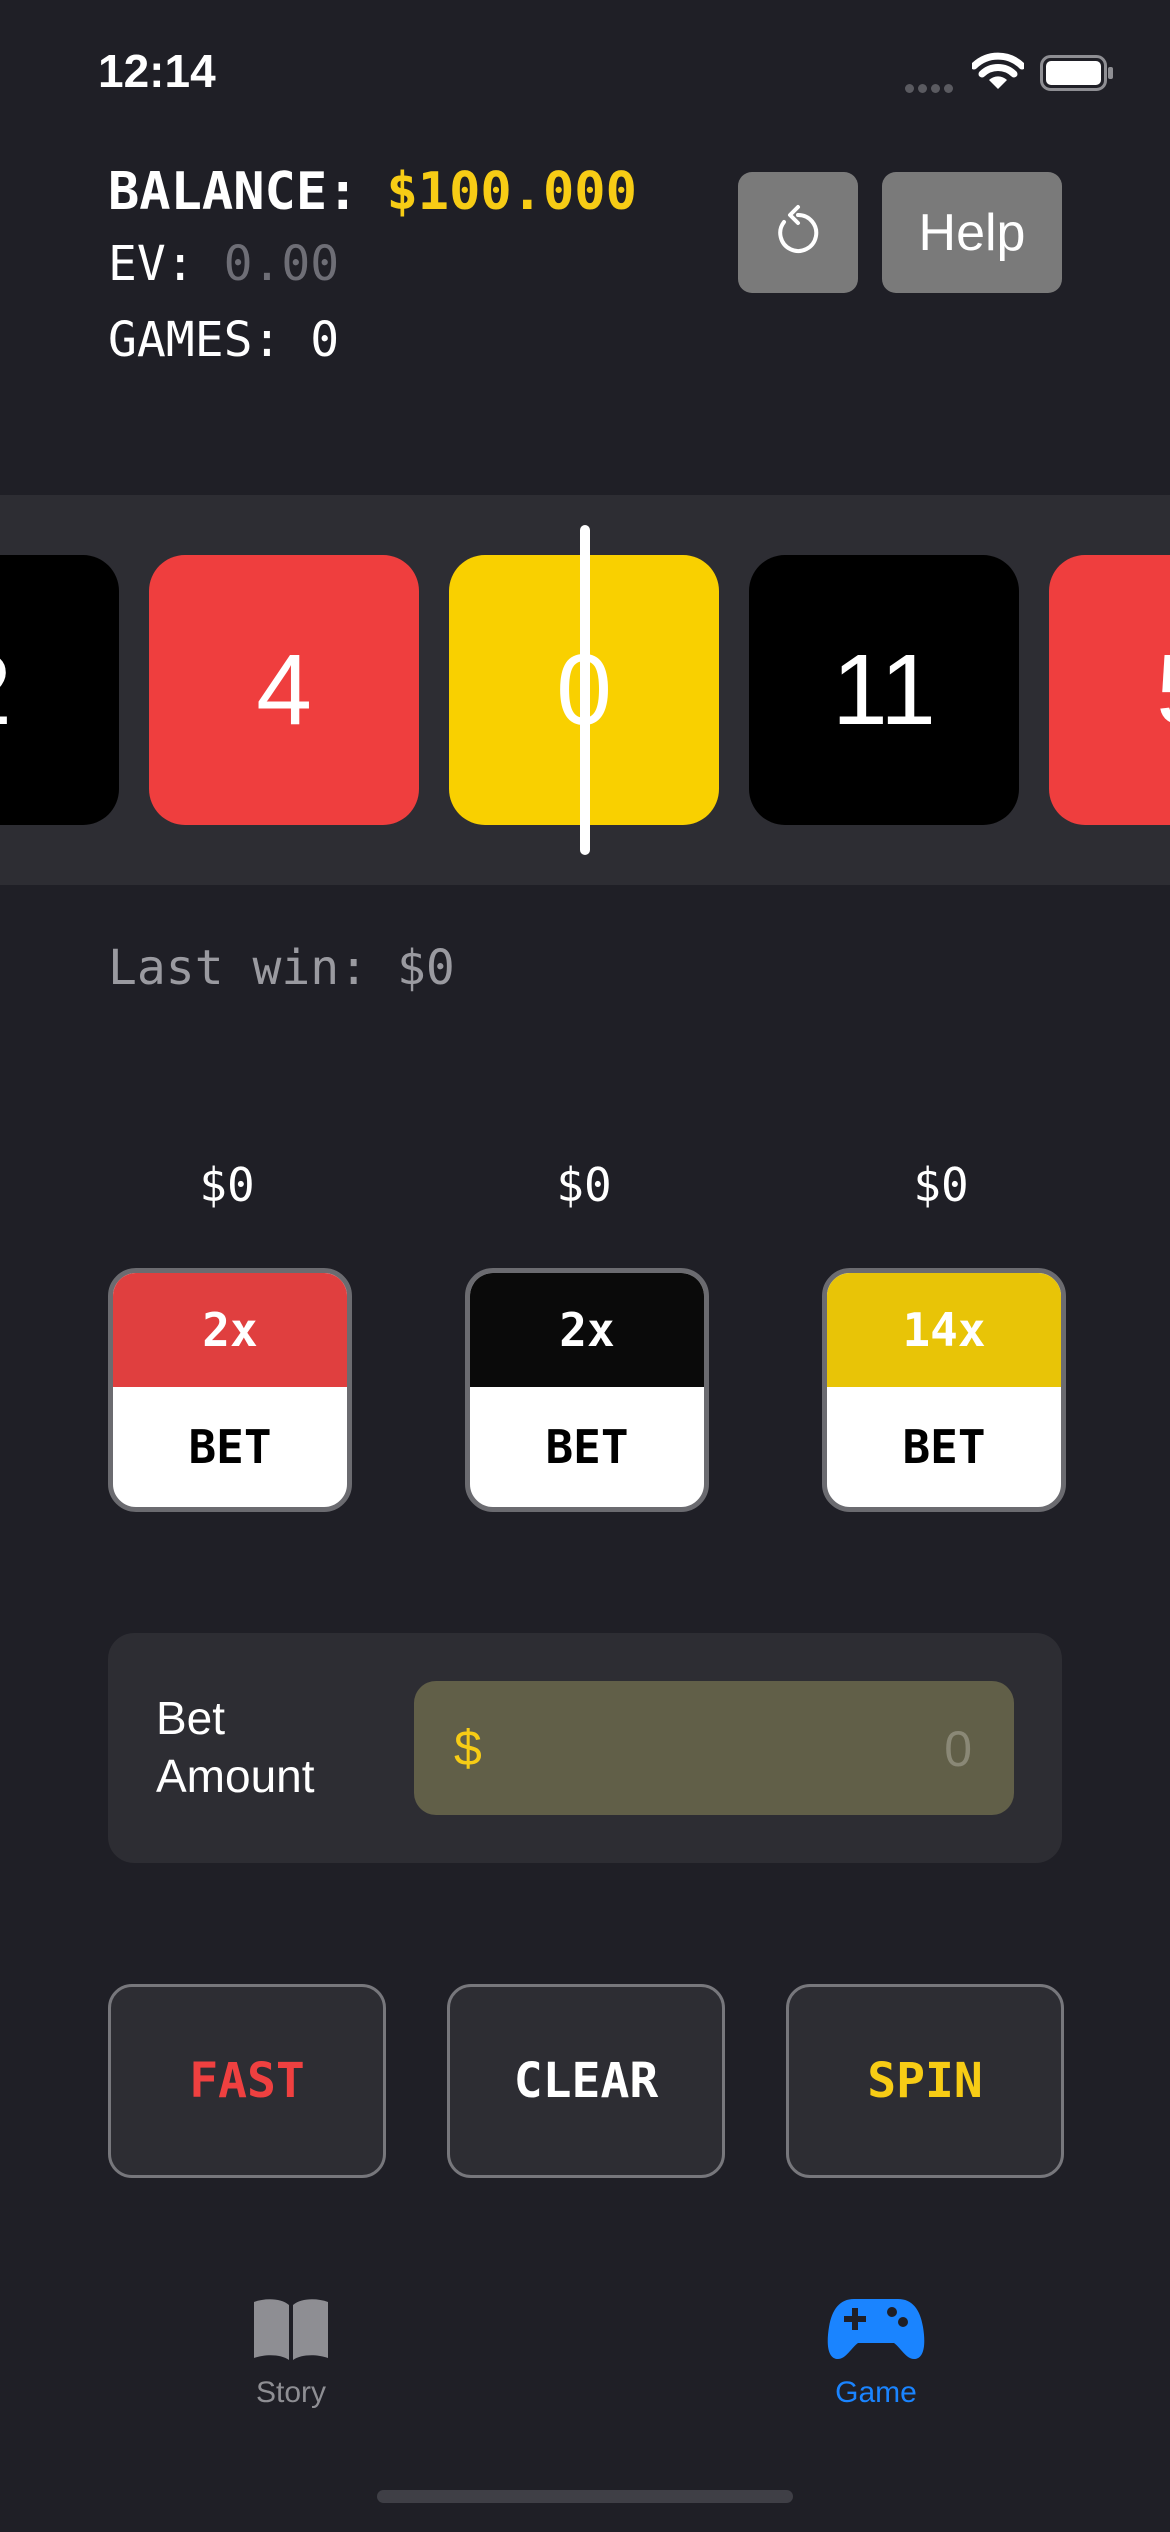 The width and height of the screenshot is (1170, 2532). I want to click on bet-total-gold: $0, so click(941, 1185).